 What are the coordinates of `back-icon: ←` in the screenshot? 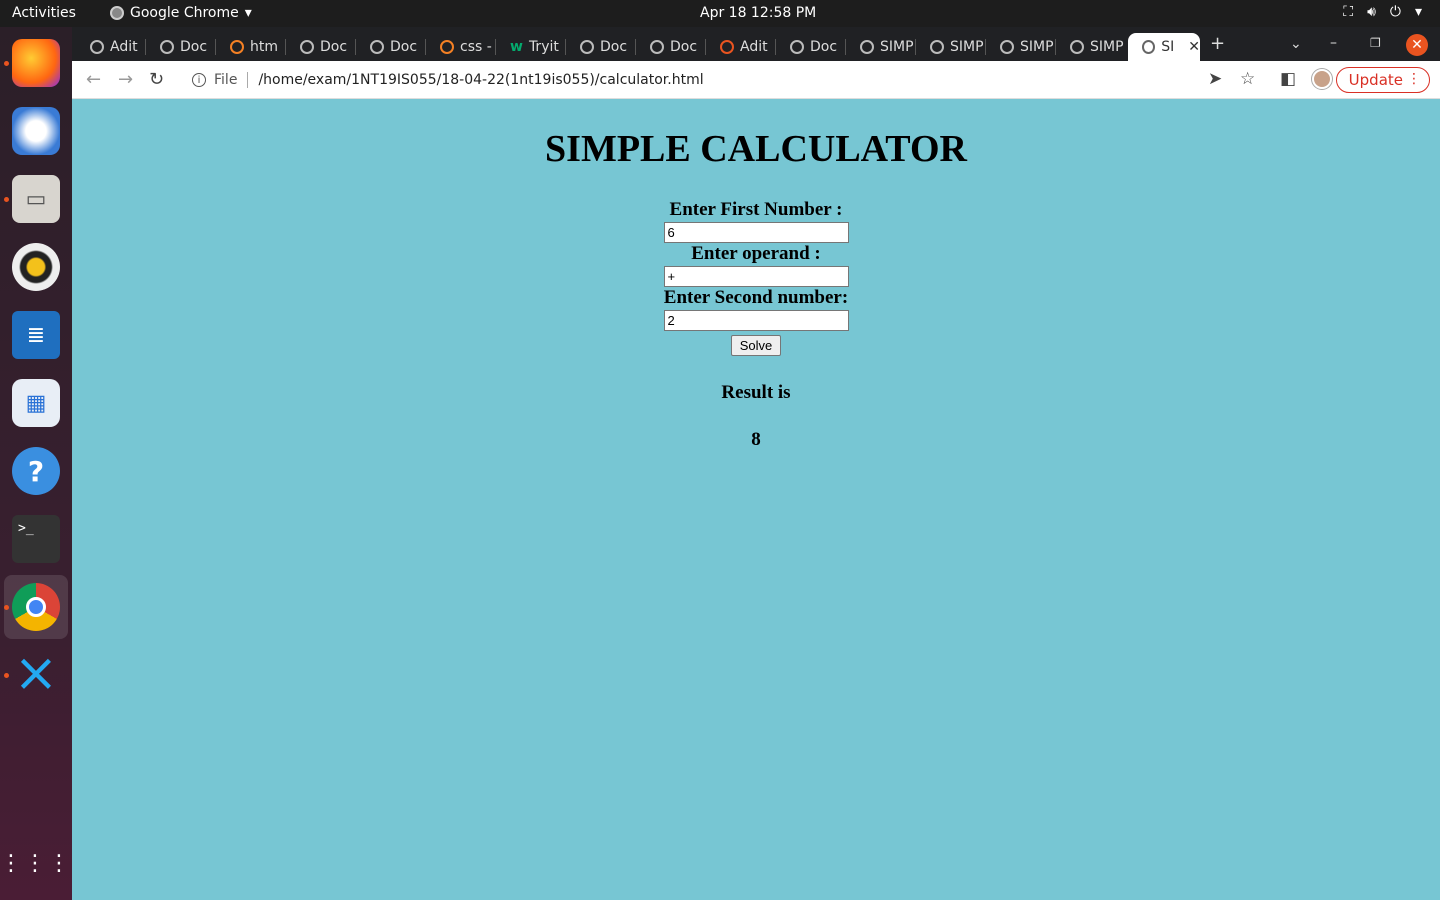 It's located at (93, 79).